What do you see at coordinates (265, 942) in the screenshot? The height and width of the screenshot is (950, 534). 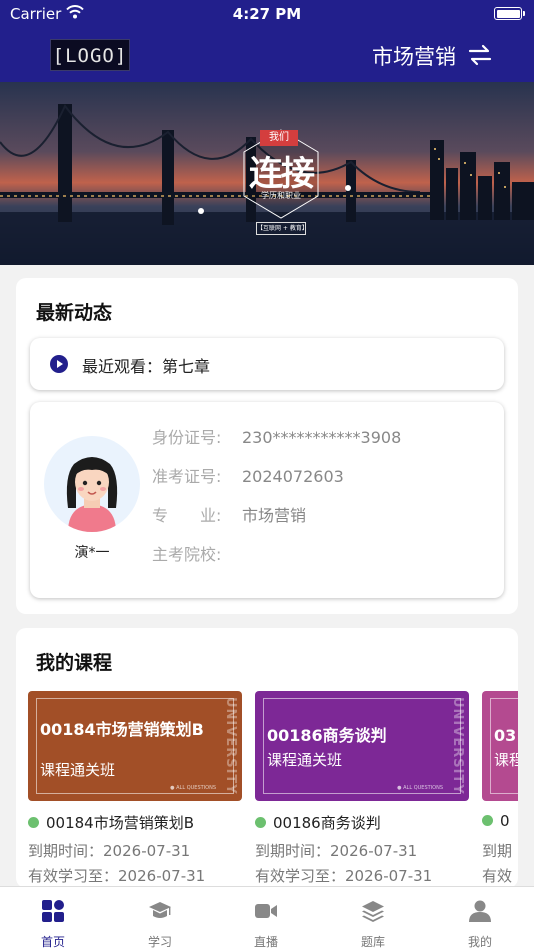 I see `tab-live-label: 直播` at bounding box center [265, 942].